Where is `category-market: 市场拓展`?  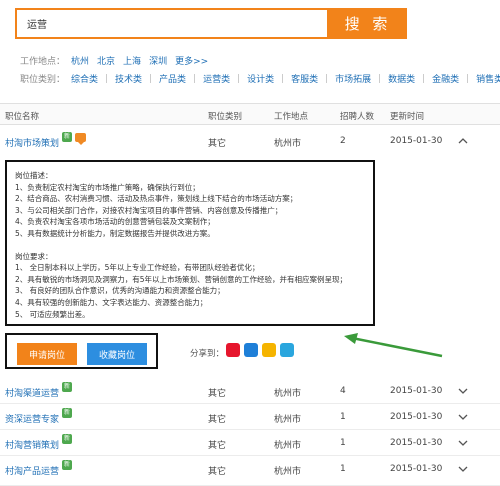
category-market: 市场拓展 is located at coordinates (353, 78).